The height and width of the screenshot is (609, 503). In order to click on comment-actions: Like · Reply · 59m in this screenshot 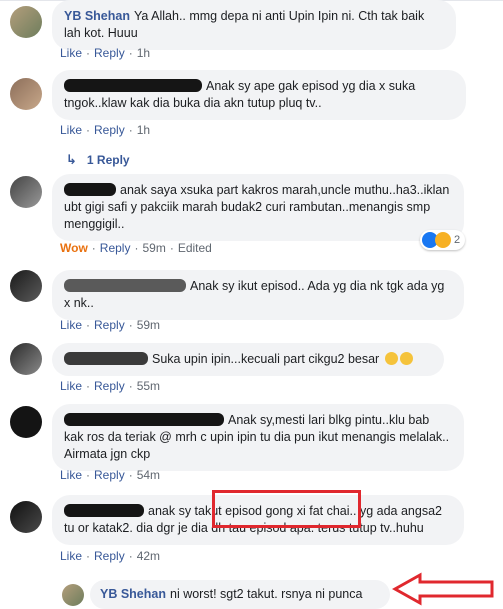, I will do `click(110, 325)`.